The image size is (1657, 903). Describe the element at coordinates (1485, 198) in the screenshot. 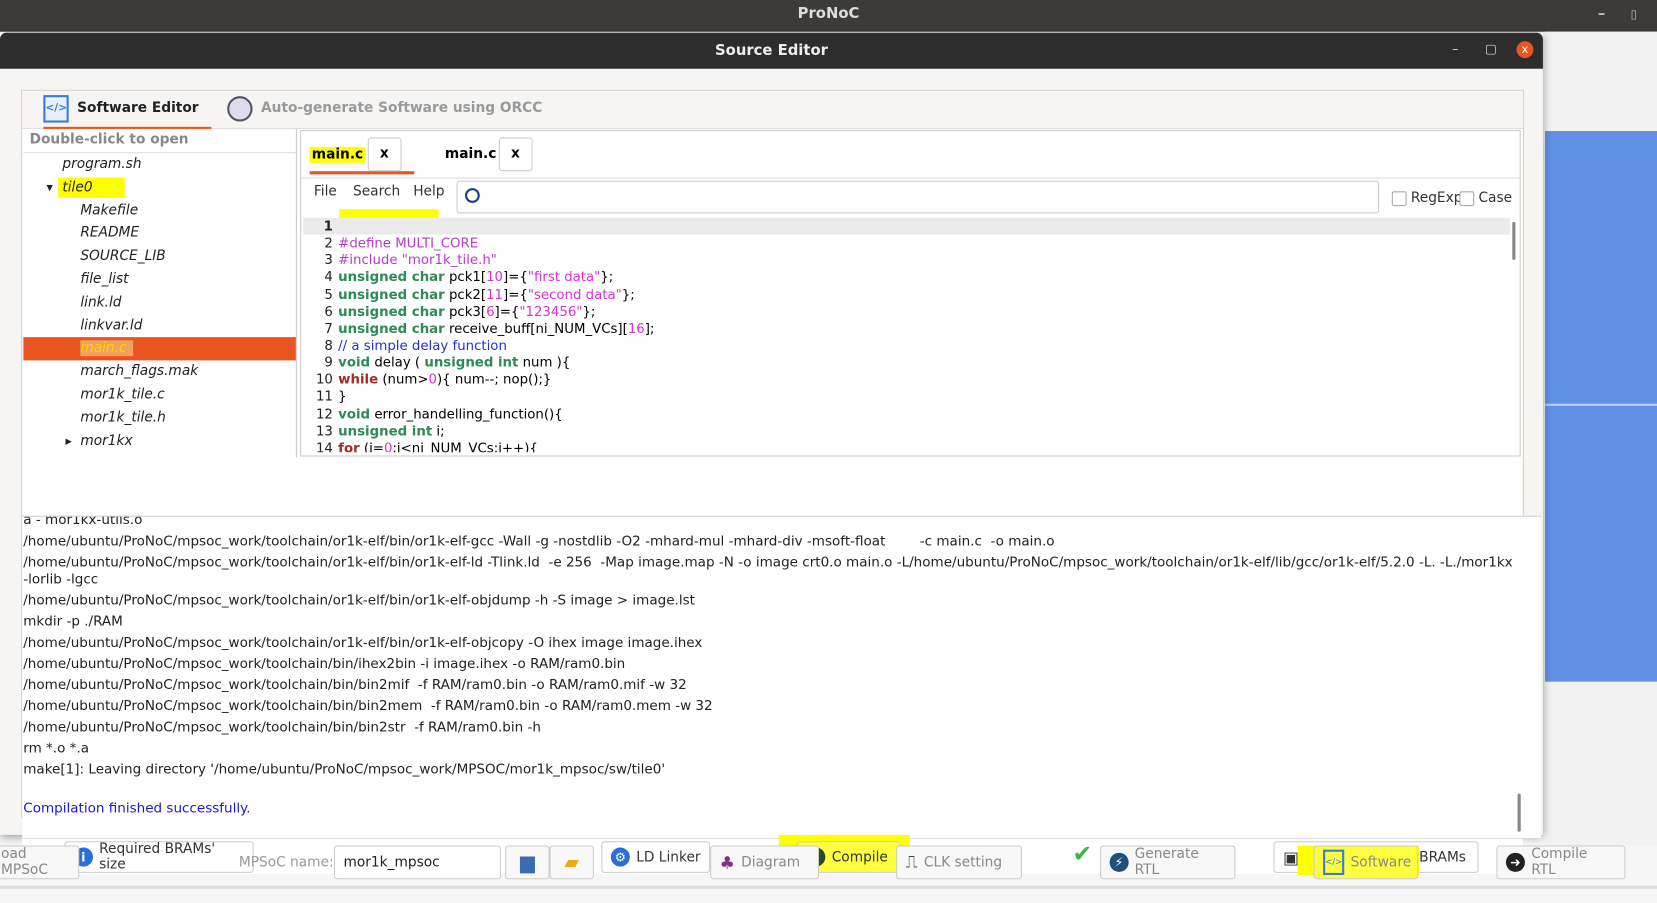

I see `case-checkbox: Case` at that location.